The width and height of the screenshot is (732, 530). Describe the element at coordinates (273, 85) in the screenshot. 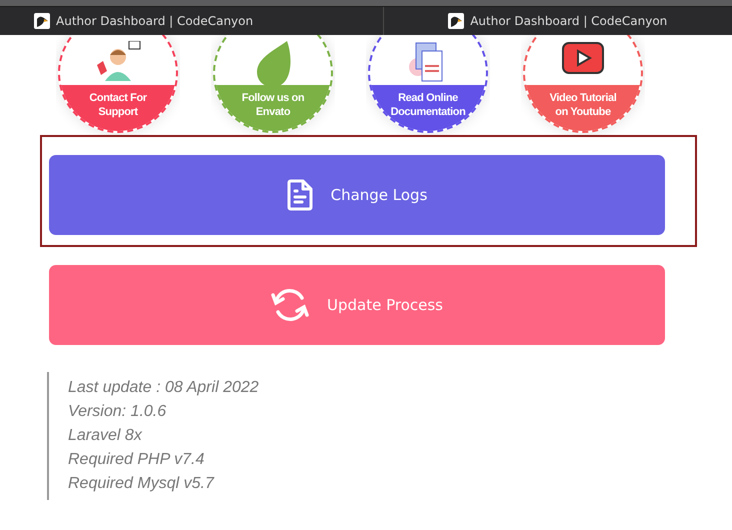

I see `badge-link: Follow us on Envato` at that location.